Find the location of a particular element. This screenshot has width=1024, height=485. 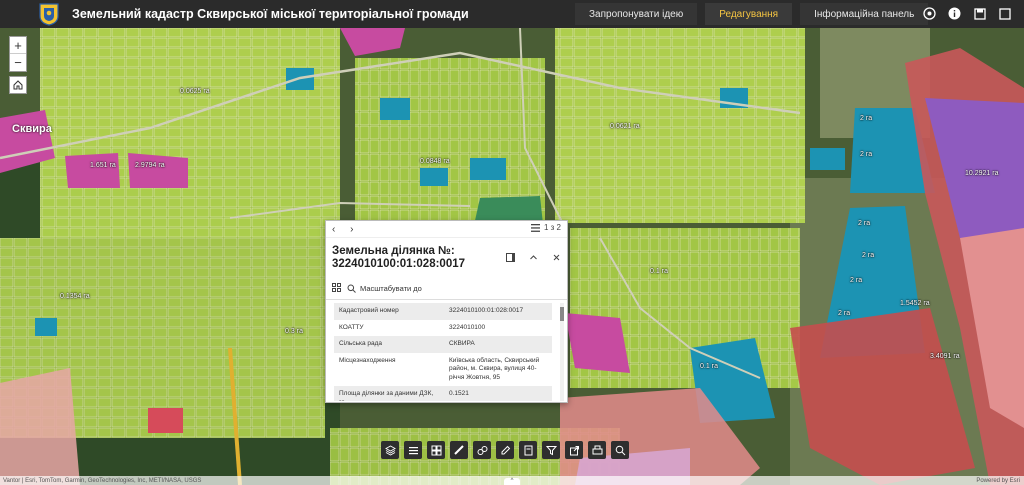

collapse-icon is located at coordinates (533, 259).